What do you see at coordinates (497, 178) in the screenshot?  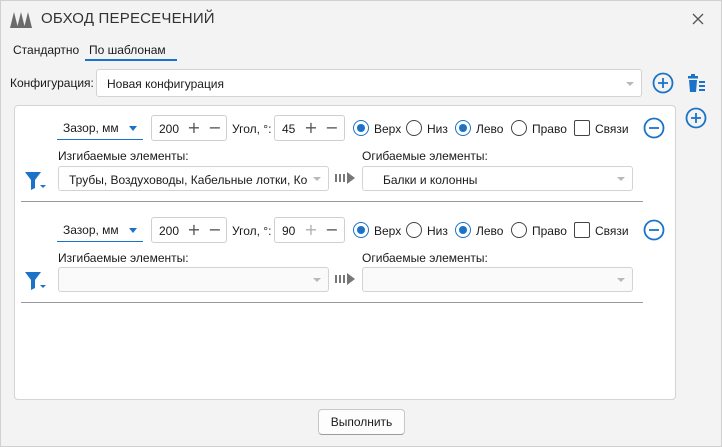 I see `bypass-elements-select: Балки и колонны` at bounding box center [497, 178].